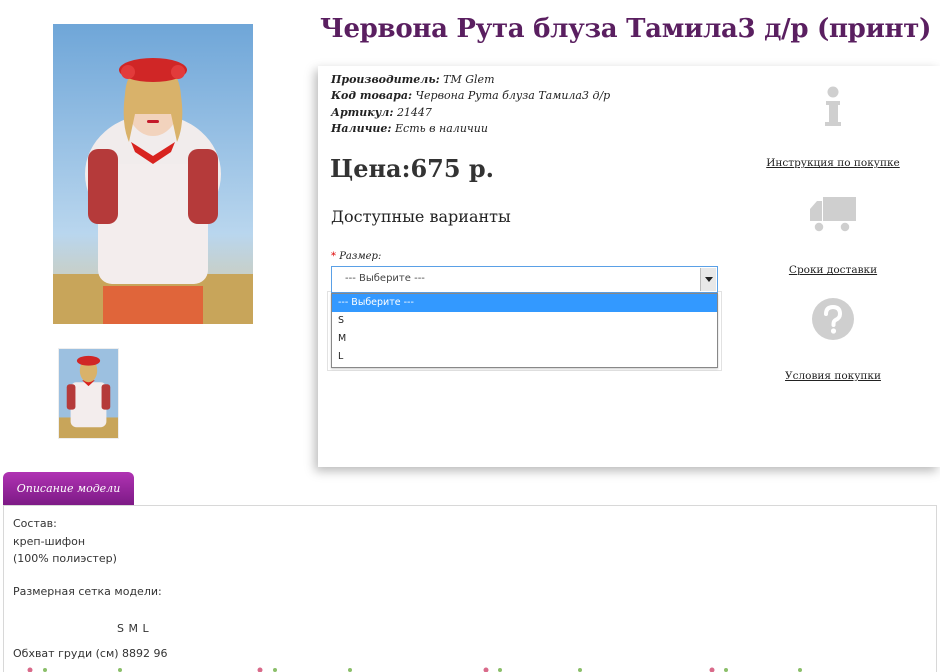 This screenshot has height=672, width=940. I want to click on product-main-image, so click(153, 174).